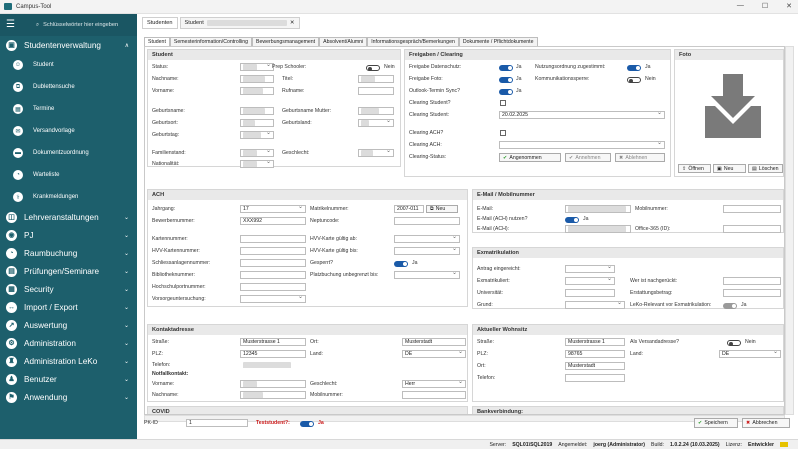 This screenshot has height=449, width=798. I want to click on minimize-button: —, so click(740, 6).